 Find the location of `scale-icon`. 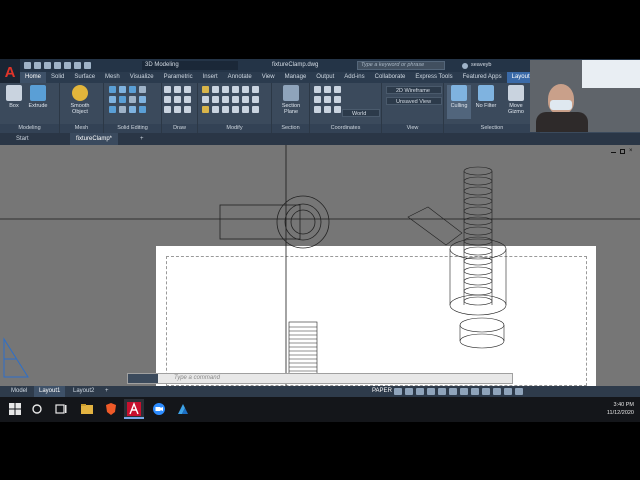

scale-icon is located at coordinates (255, 89).